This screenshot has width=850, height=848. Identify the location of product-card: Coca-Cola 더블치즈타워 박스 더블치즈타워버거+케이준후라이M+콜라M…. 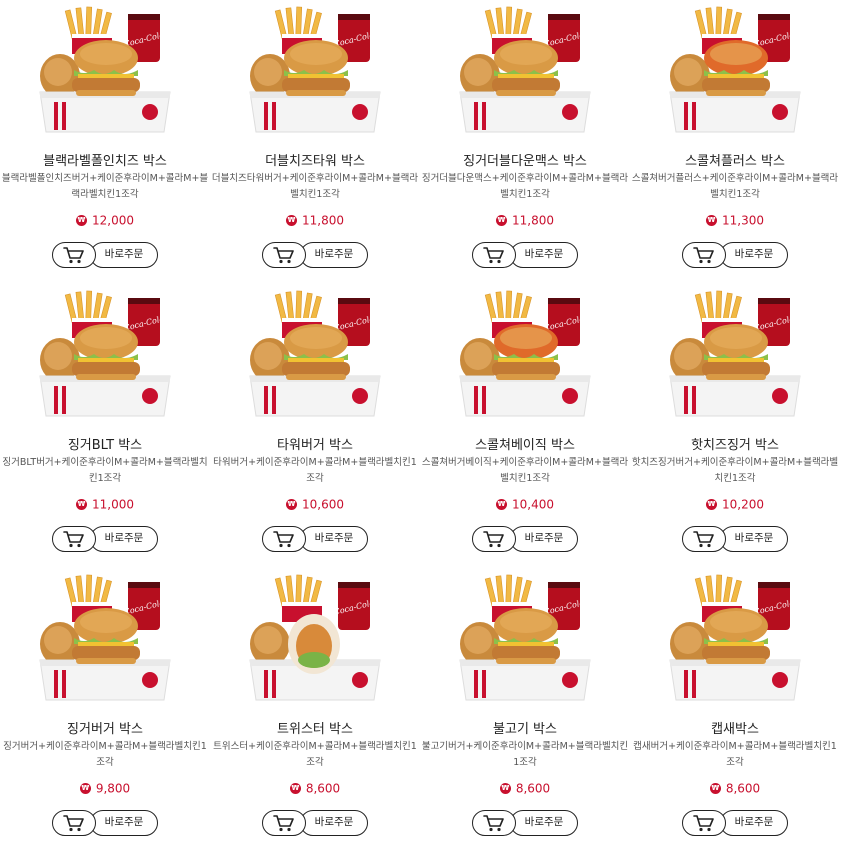
(315, 141).